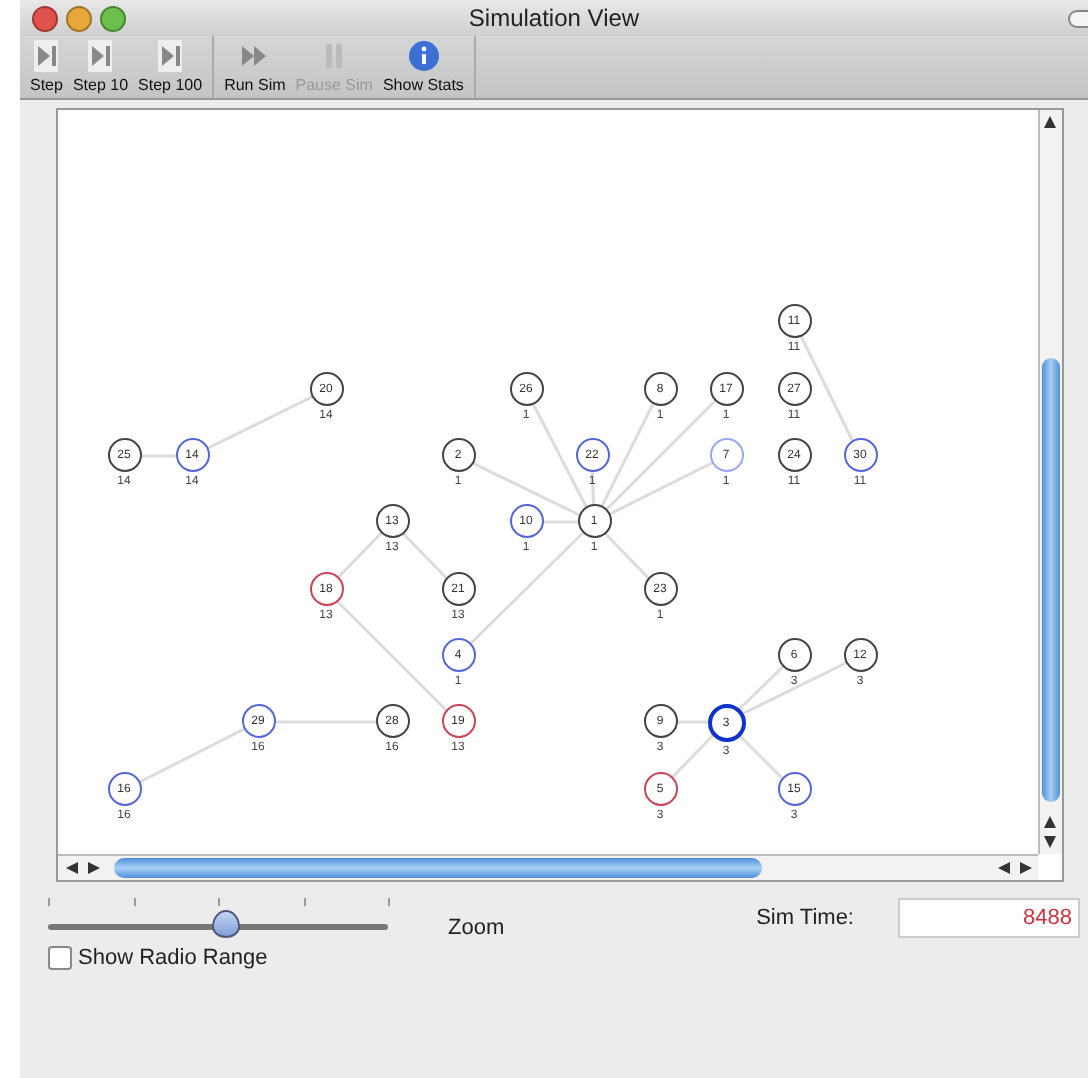 This screenshot has height=1078, width=1088. What do you see at coordinates (45, 18) in the screenshot?
I see `close-button` at bounding box center [45, 18].